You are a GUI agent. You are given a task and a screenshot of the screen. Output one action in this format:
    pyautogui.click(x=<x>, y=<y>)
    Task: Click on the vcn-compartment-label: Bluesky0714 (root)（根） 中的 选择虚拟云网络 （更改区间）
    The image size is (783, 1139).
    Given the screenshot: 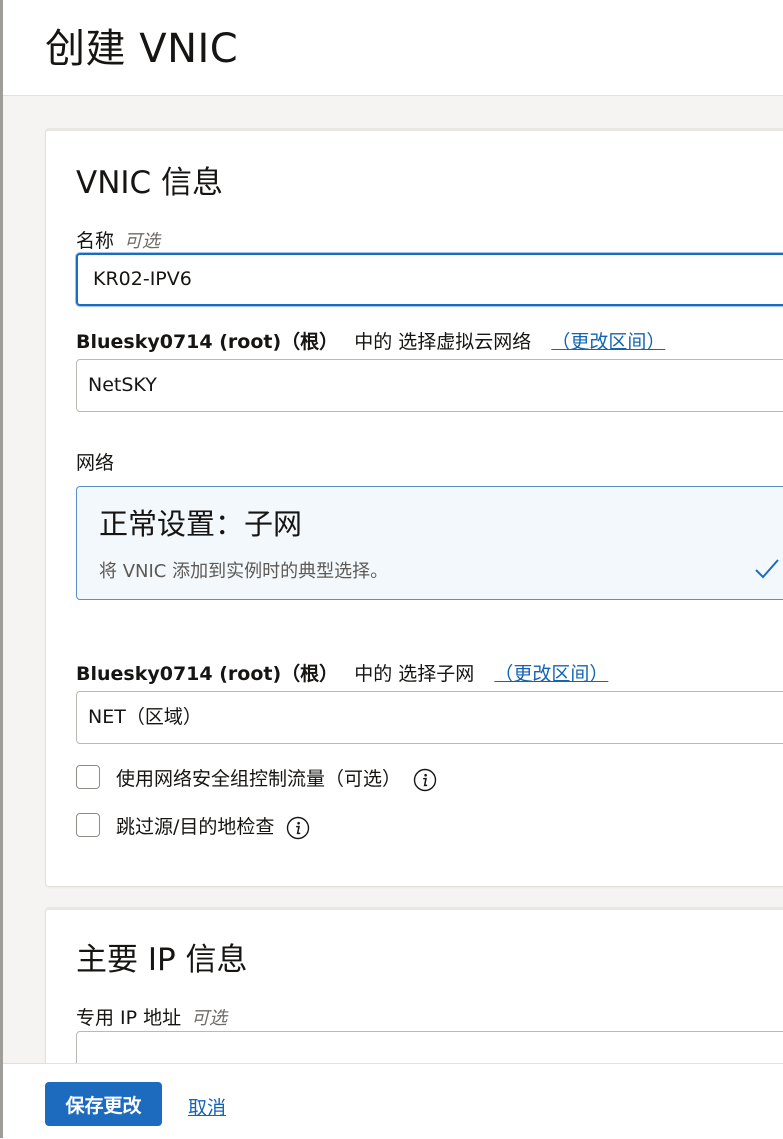 What is the action you would take?
    pyautogui.click(x=370, y=340)
    